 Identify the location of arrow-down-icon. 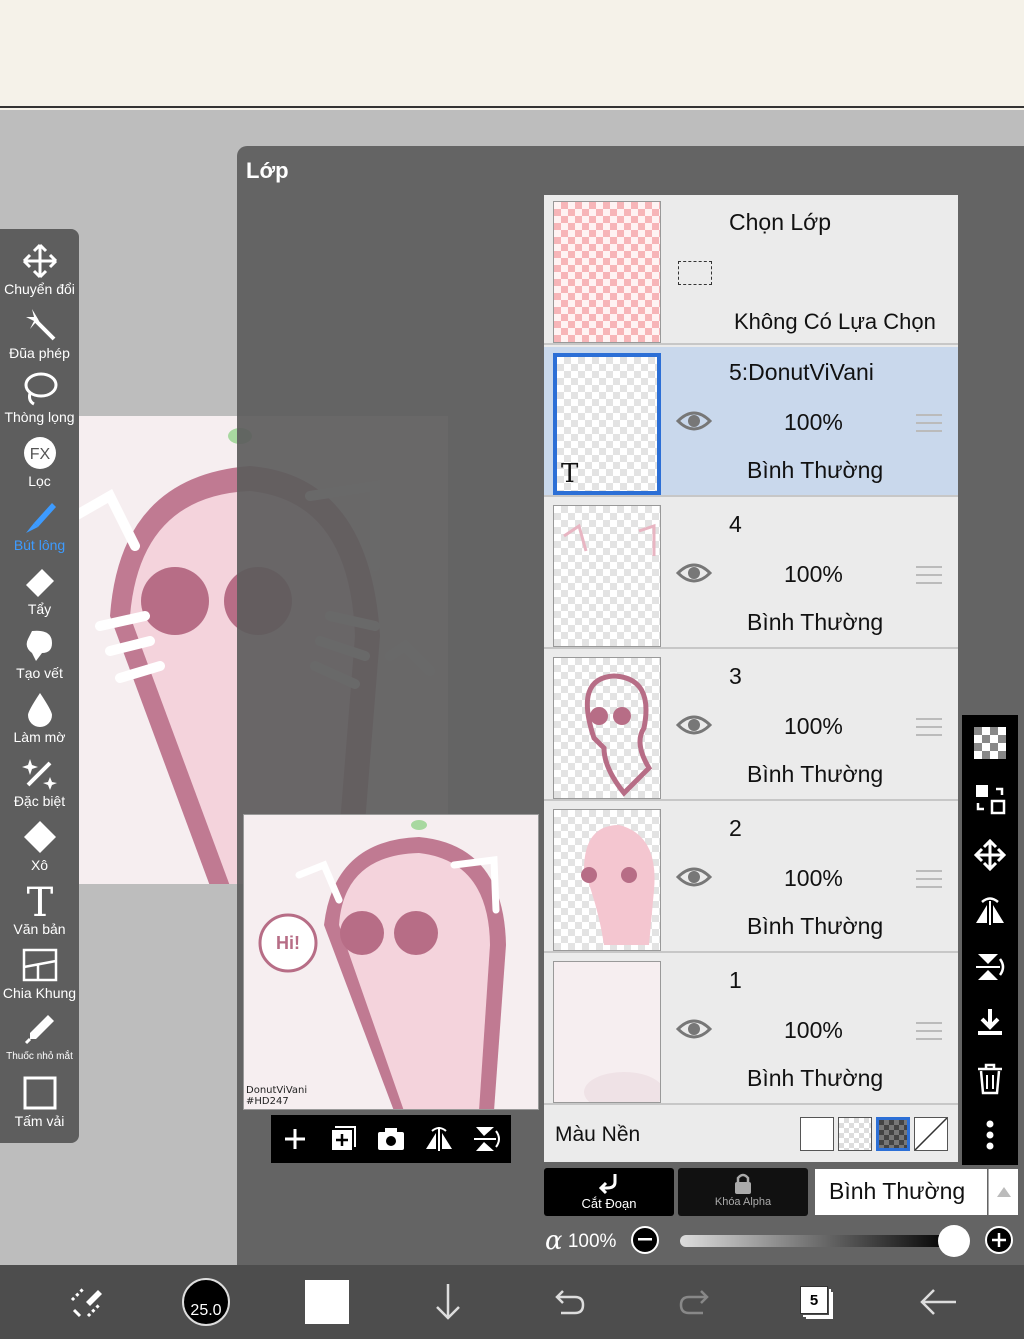
(448, 1302).